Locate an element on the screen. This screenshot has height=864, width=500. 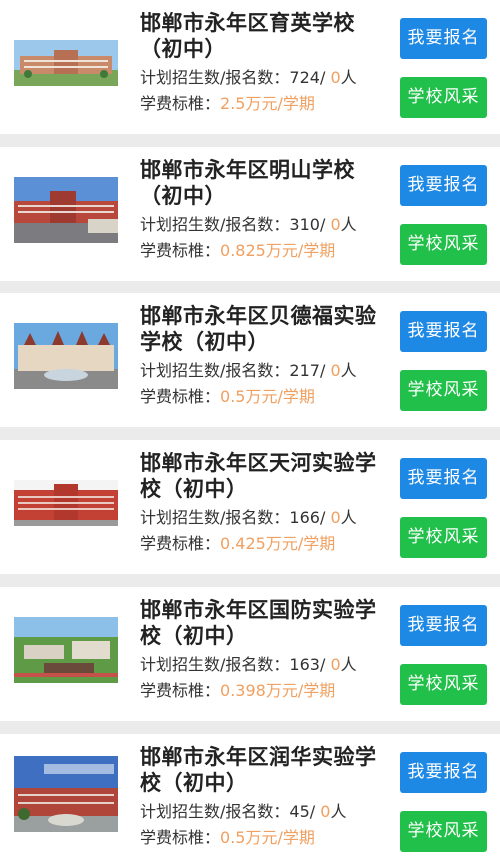
planned-count: 217 is located at coordinates (304, 370).